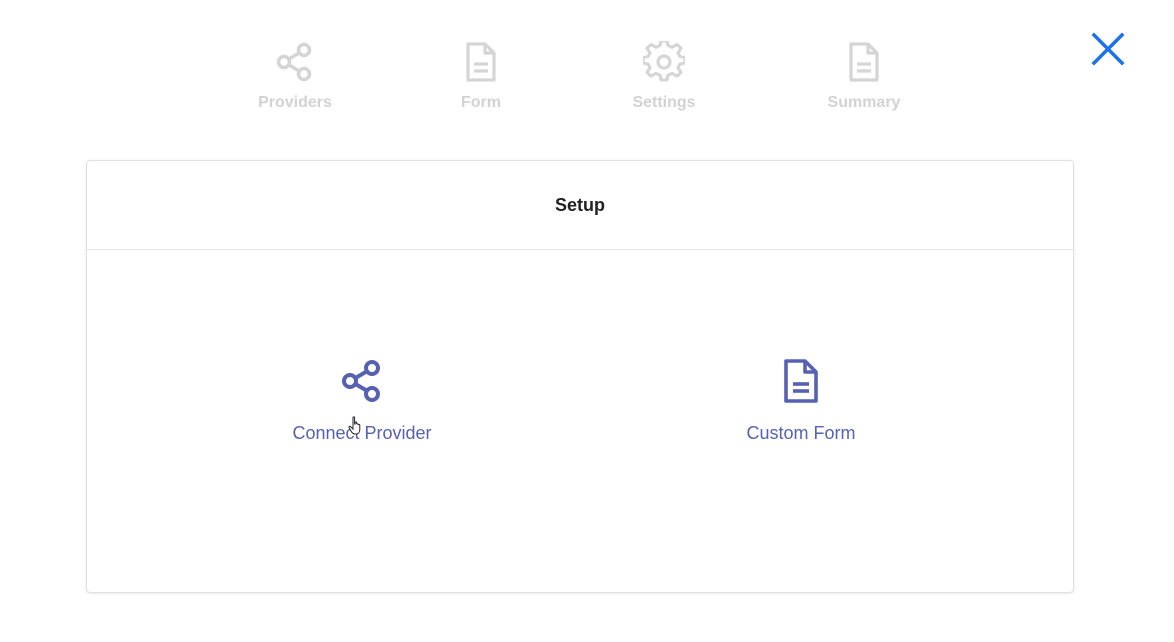 The image size is (1174, 642). I want to click on step-providers: Providers, so click(295, 76).